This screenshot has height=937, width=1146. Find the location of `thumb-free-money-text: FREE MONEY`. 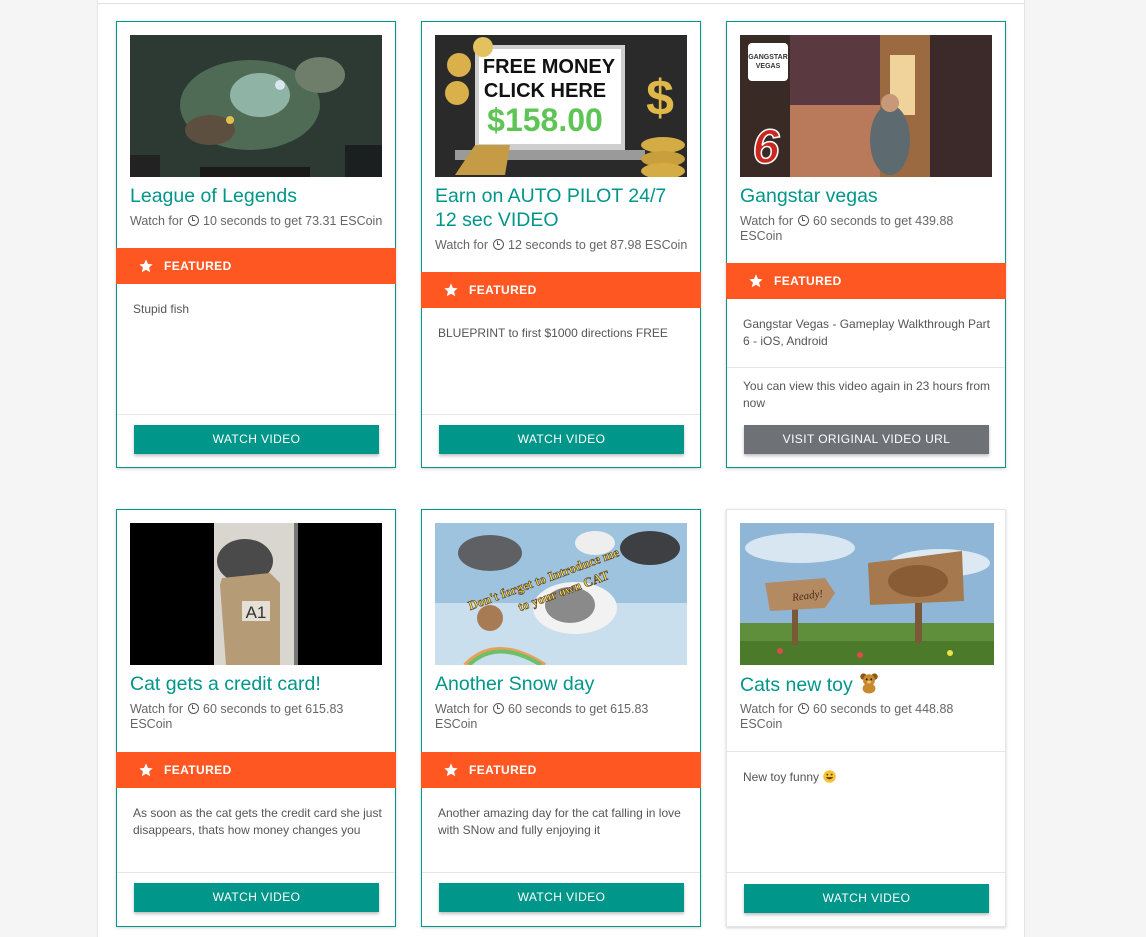

thumb-free-money-text: FREE MONEY is located at coordinates (549, 67).